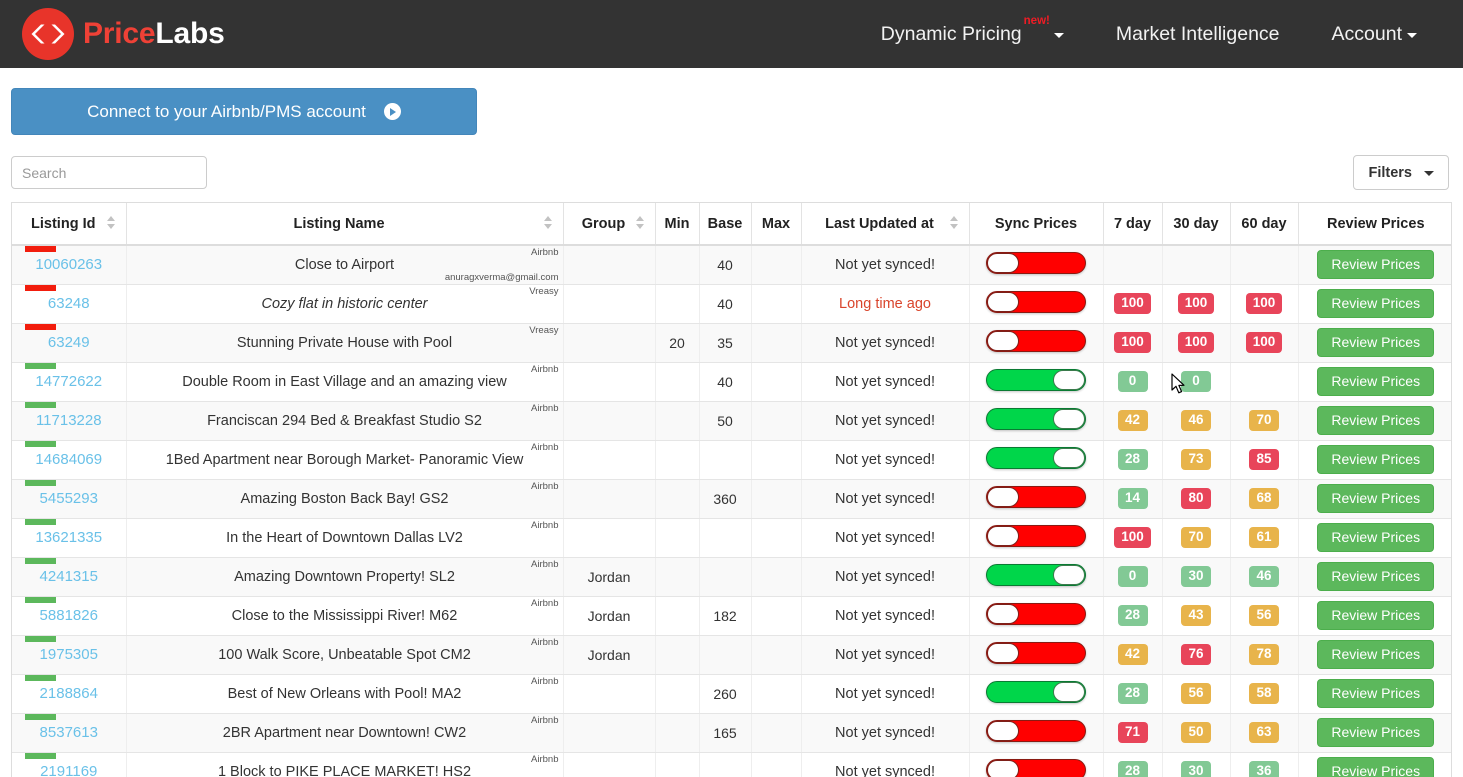 This screenshot has width=1463, height=777. What do you see at coordinates (69, 576) in the screenshot?
I see `listing-id-link: 4241315` at bounding box center [69, 576].